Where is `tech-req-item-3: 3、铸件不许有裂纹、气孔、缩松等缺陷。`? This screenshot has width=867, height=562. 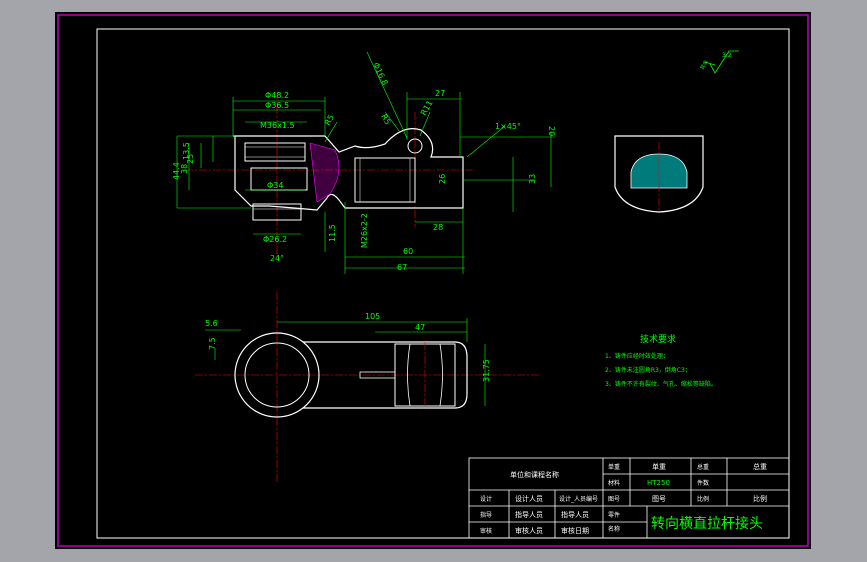
tech-req-item-3: 3、铸件不许有裂纹、气孔、缩松等缺陷。 is located at coordinates (661, 384).